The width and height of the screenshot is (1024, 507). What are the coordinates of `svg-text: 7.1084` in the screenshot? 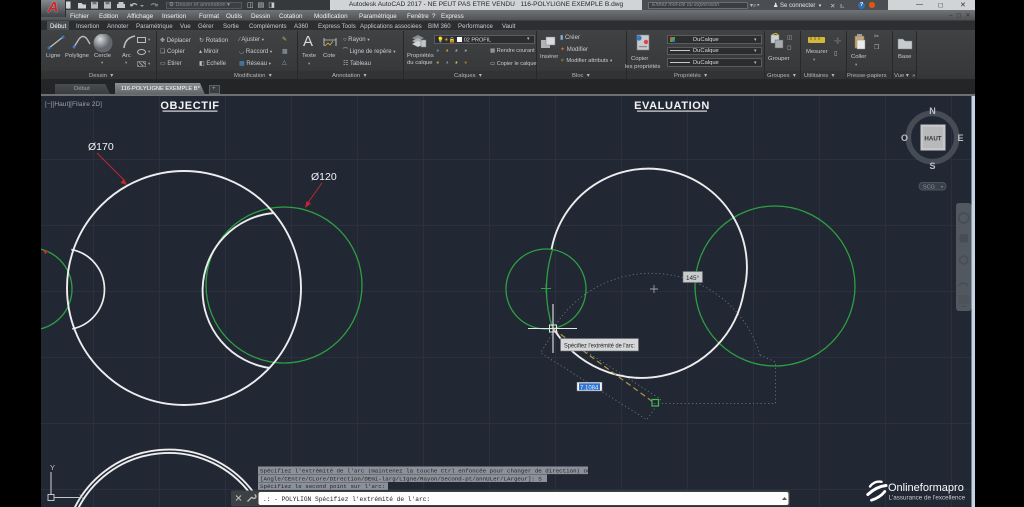 It's located at (589, 388).